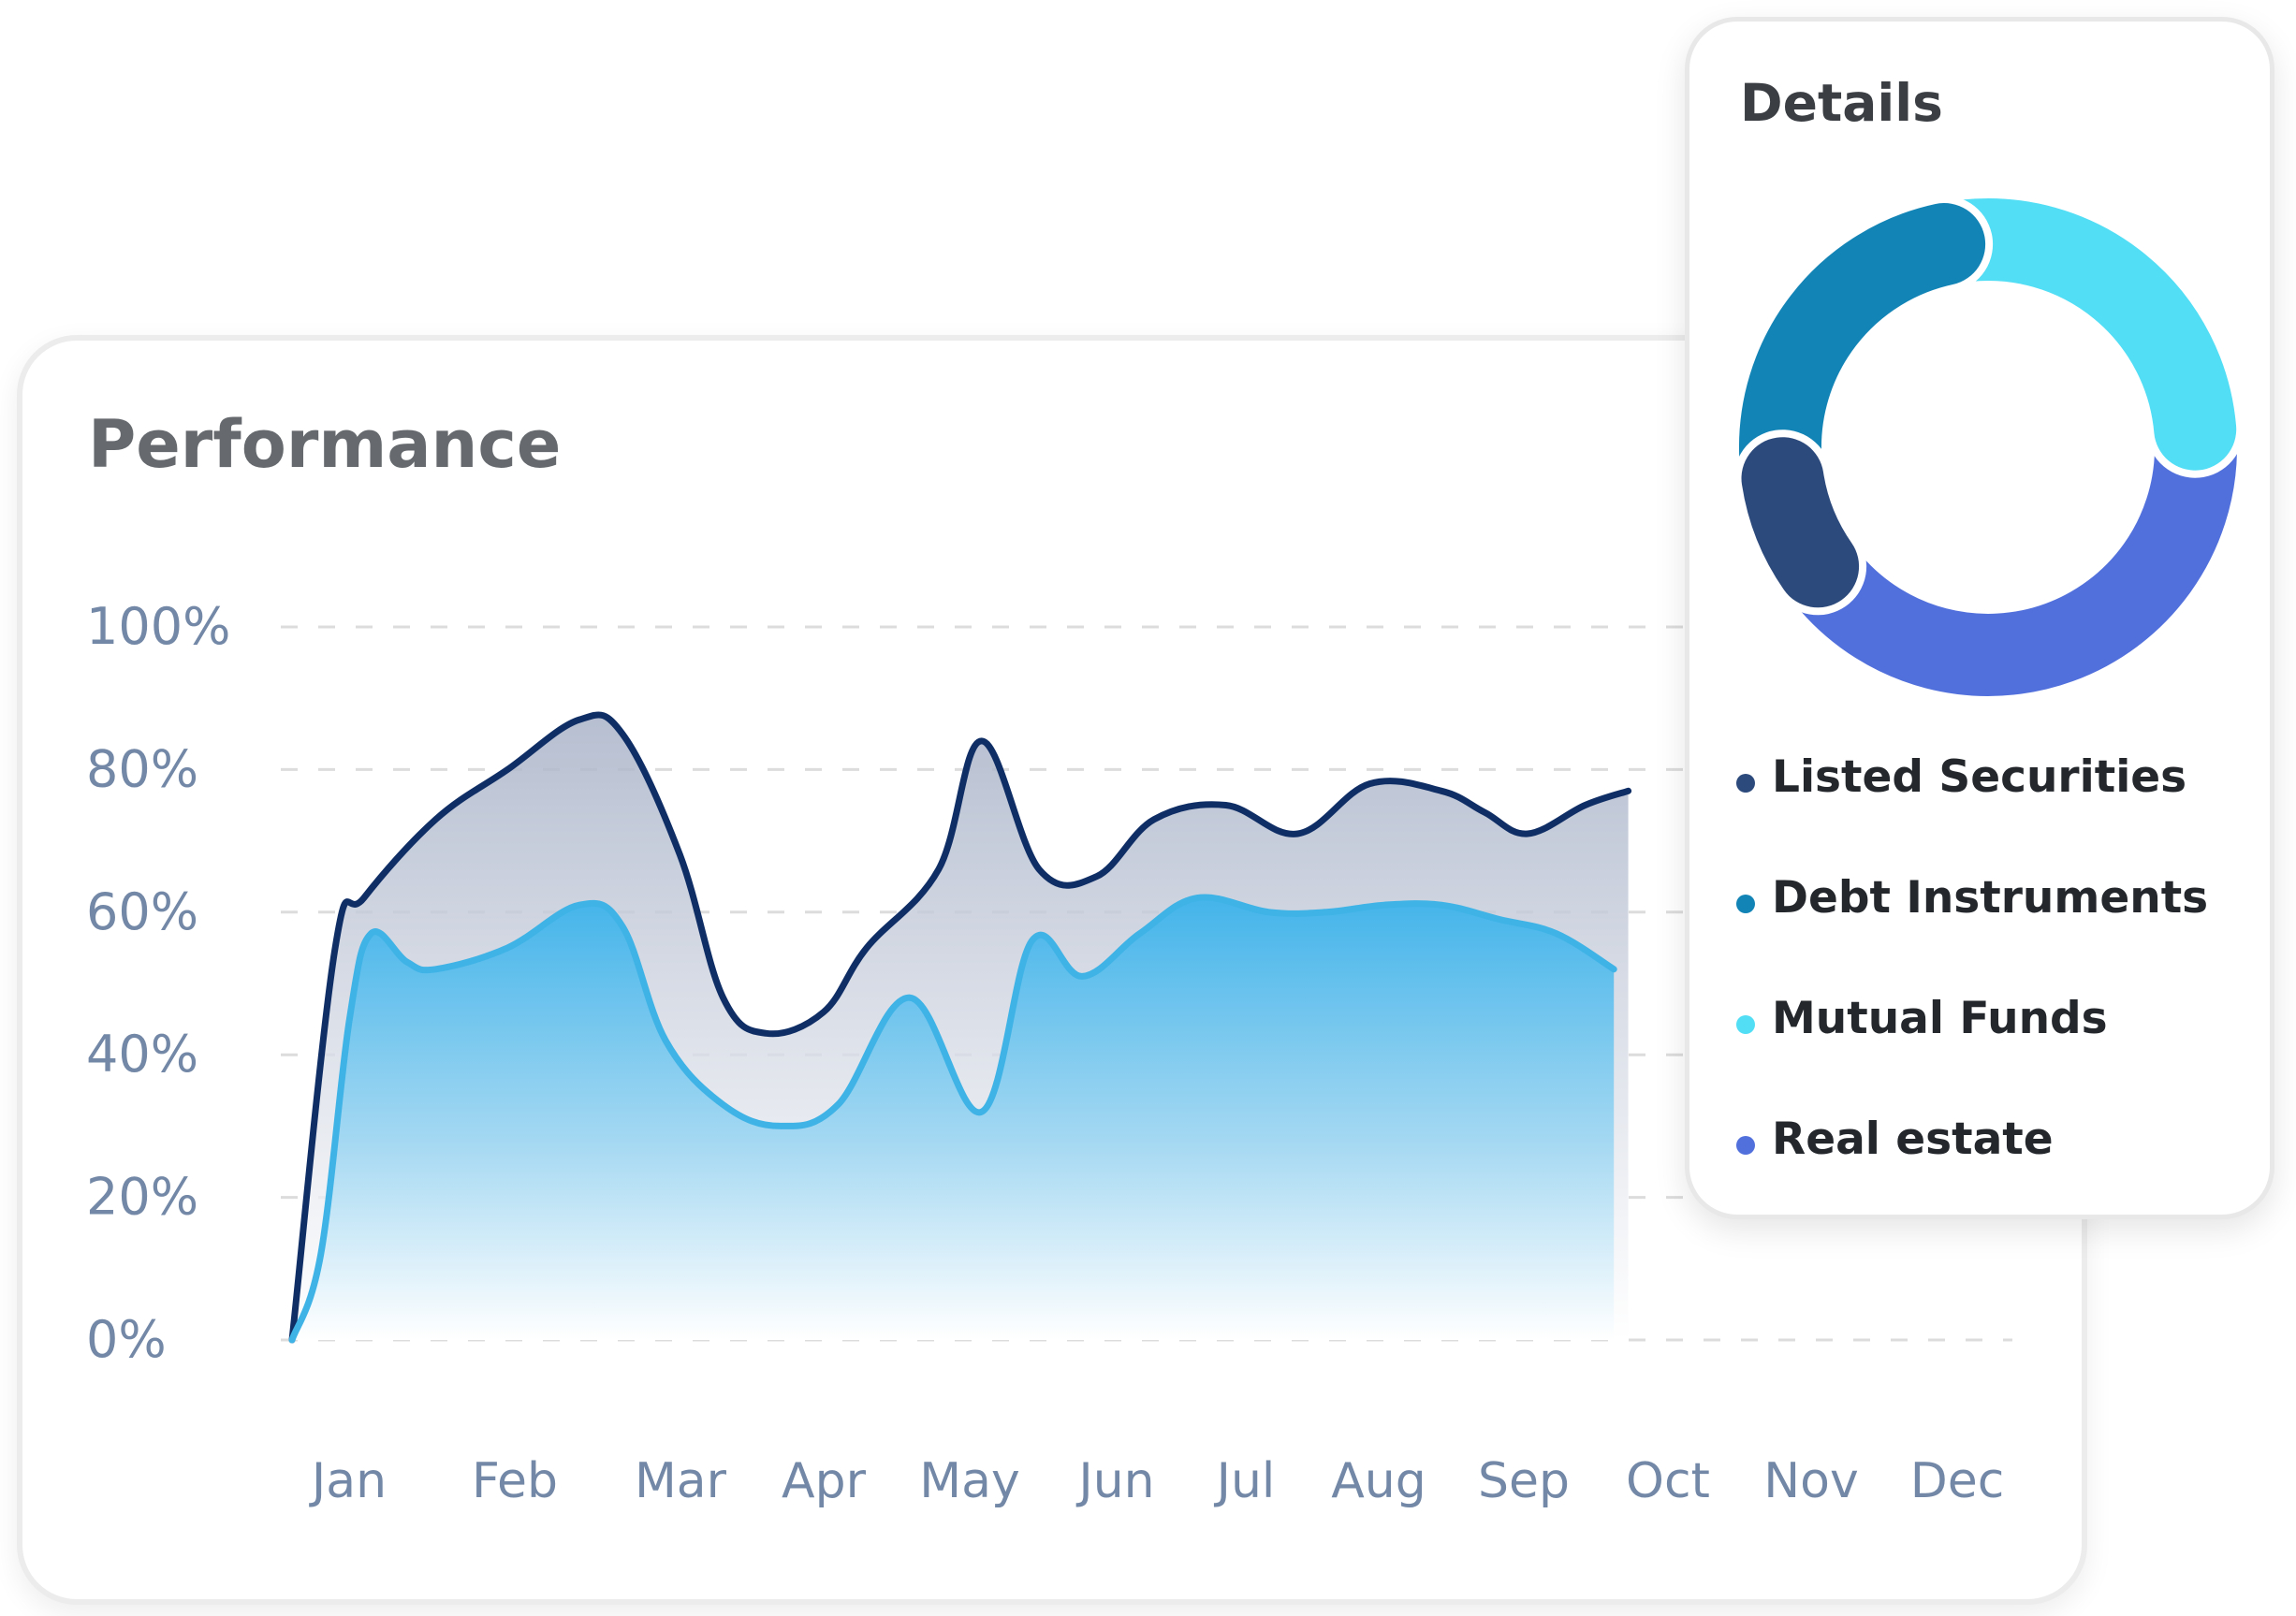  Describe the element at coordinates (158, 626) in the screenshot. I see `y-tick-label-100: 100%` at that location.